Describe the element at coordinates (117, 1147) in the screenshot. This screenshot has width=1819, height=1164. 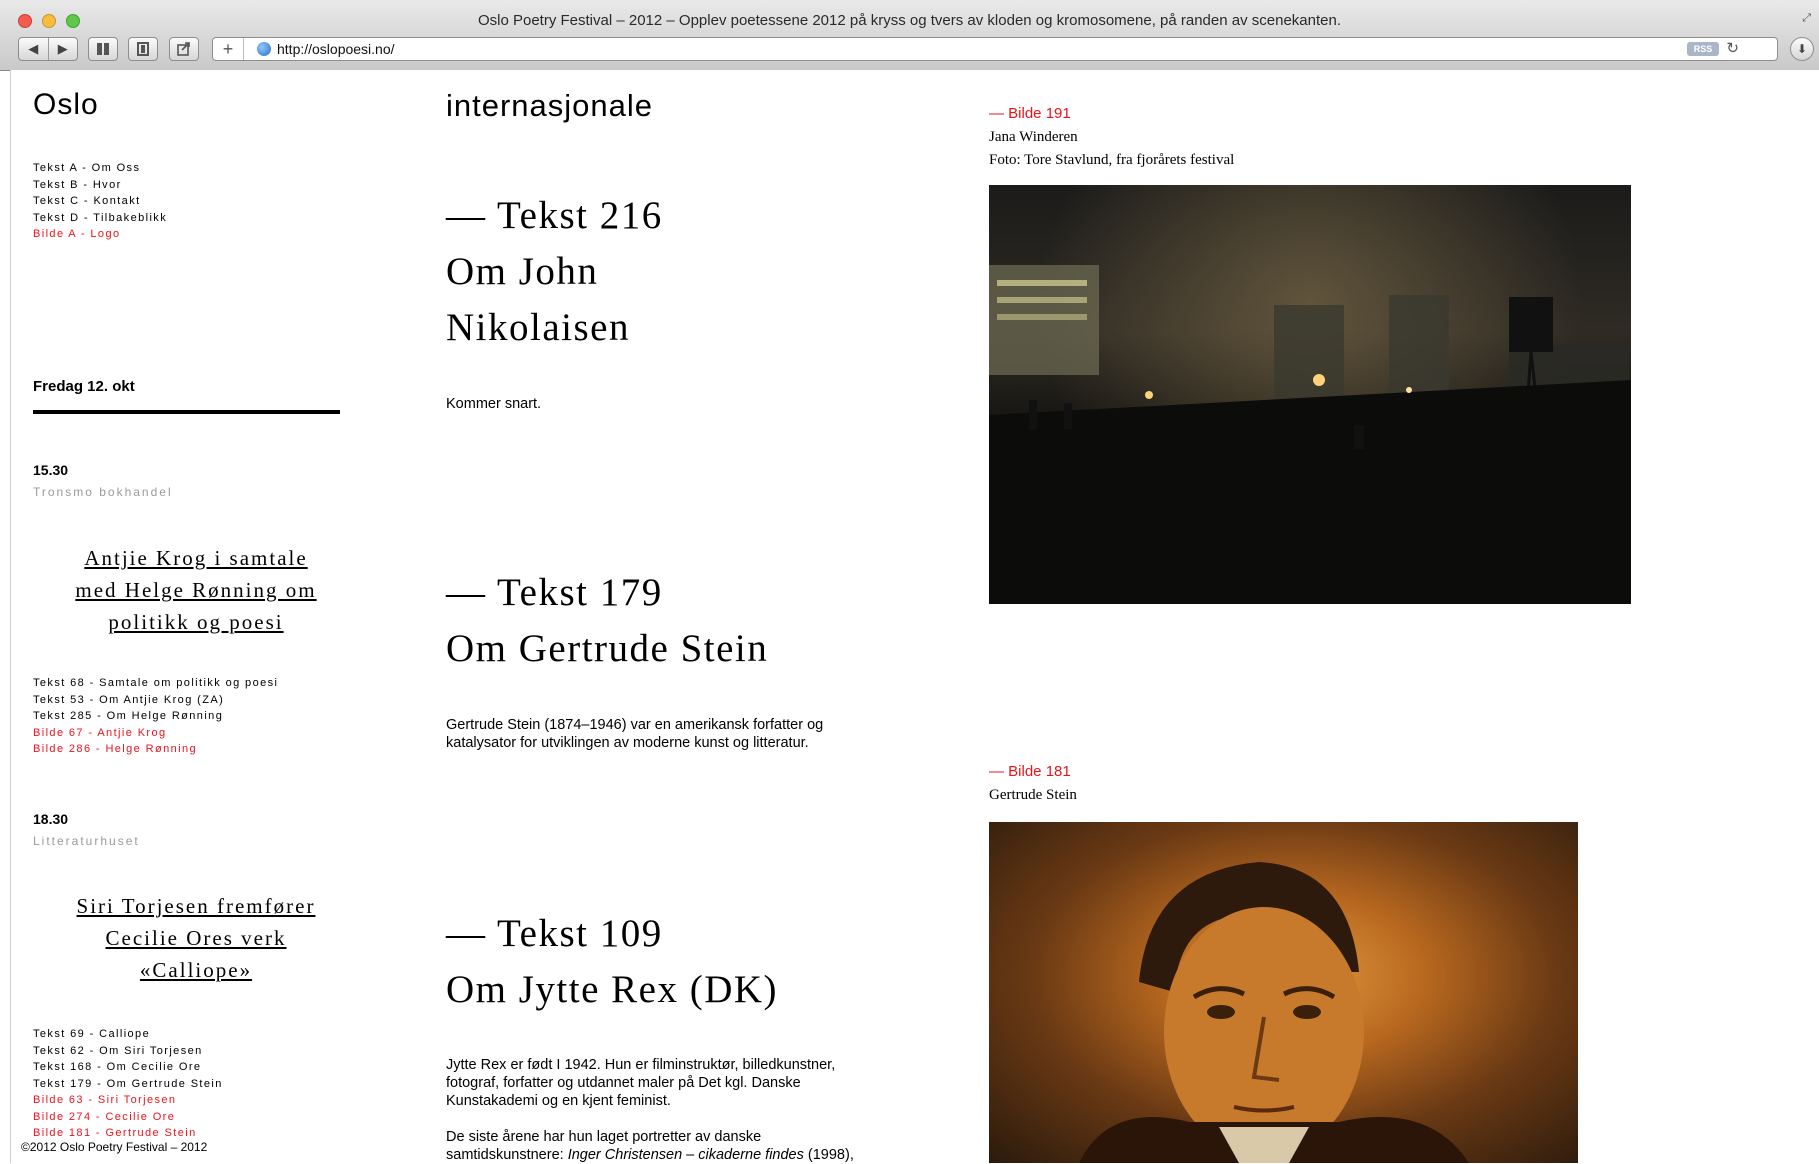
I see `footer-copyright: ©2012 Oslo Poetry Festival – 2012` at that location.